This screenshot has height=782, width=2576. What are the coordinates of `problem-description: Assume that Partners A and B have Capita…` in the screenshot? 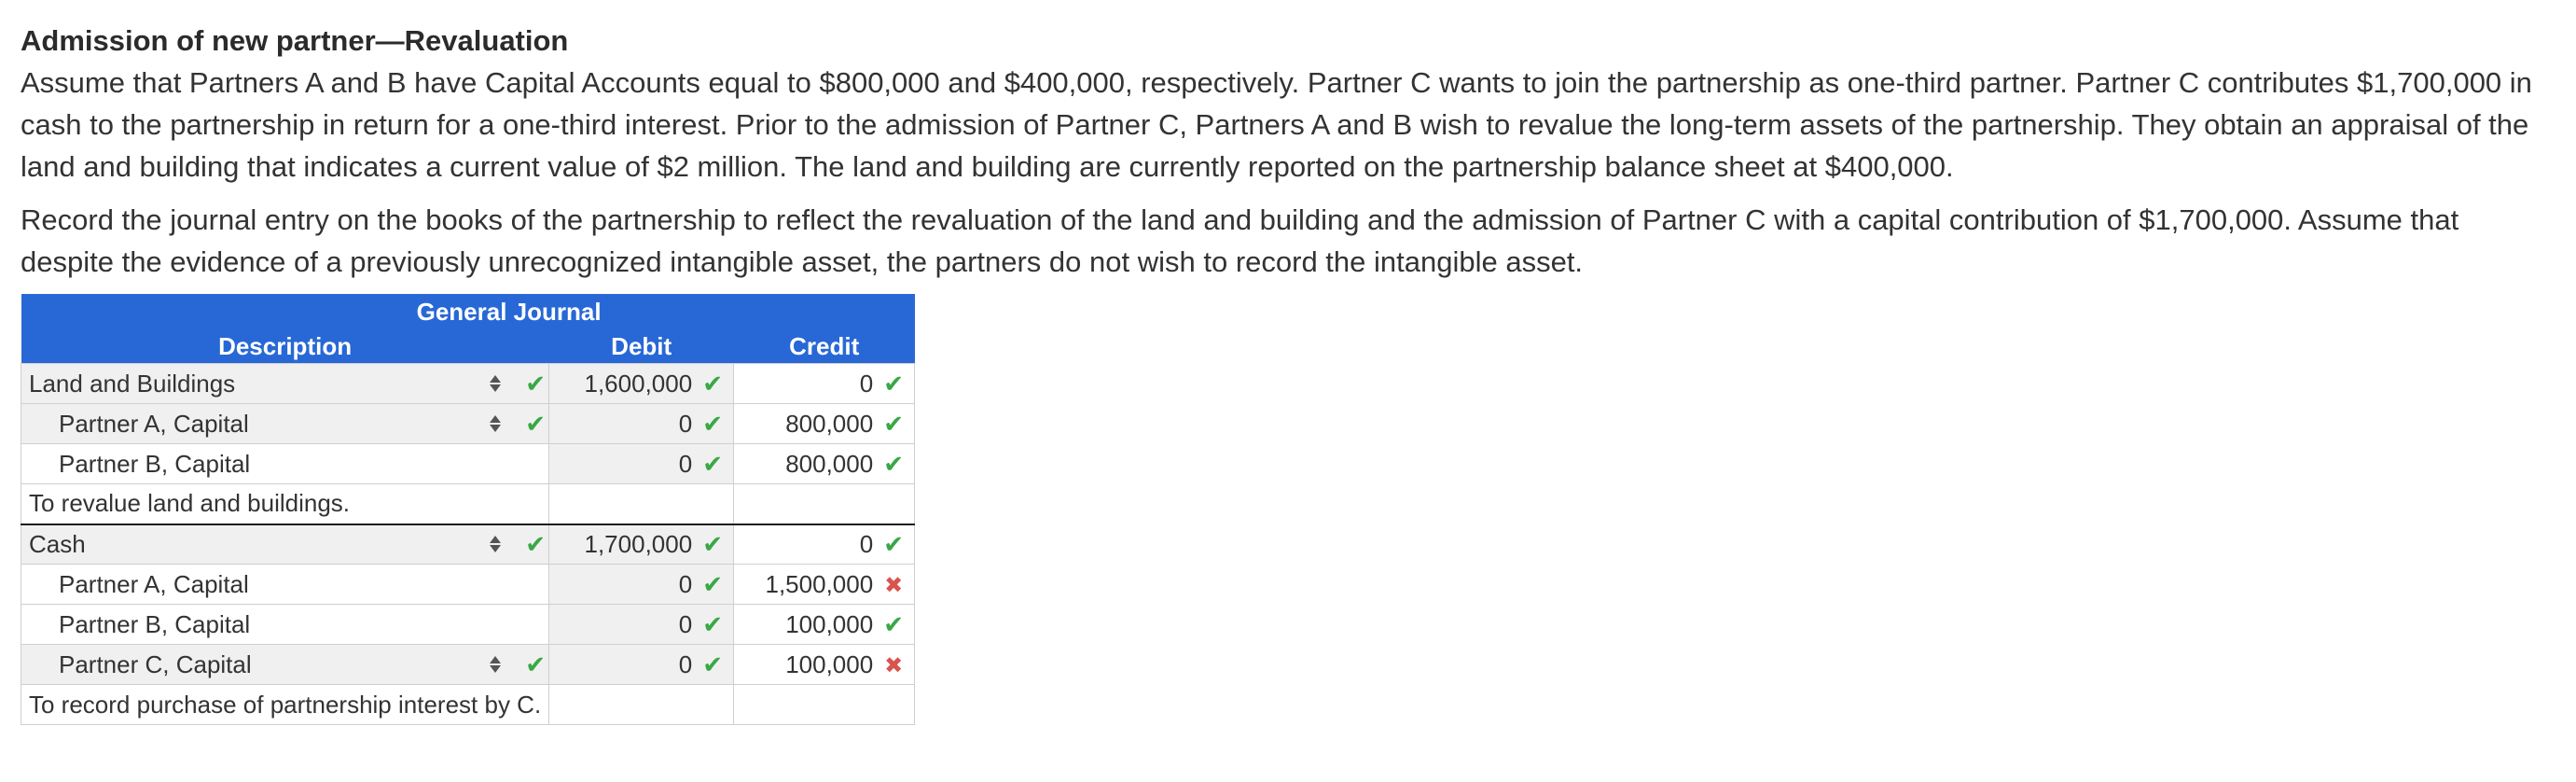 It's located at (1276, 124).